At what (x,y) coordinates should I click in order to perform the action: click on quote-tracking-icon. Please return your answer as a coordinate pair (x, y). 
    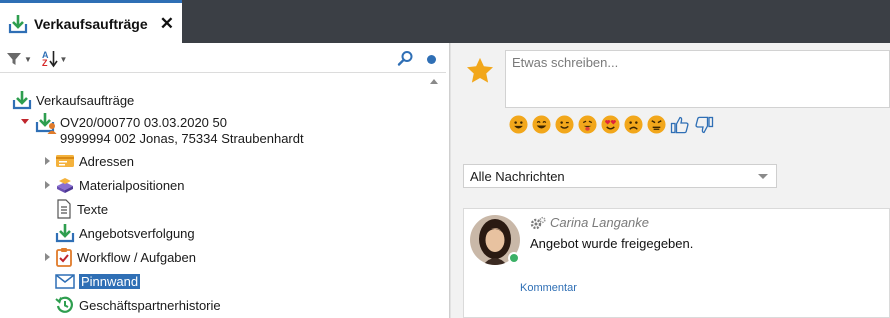
    Looking at the image, I should click on (65, 233).